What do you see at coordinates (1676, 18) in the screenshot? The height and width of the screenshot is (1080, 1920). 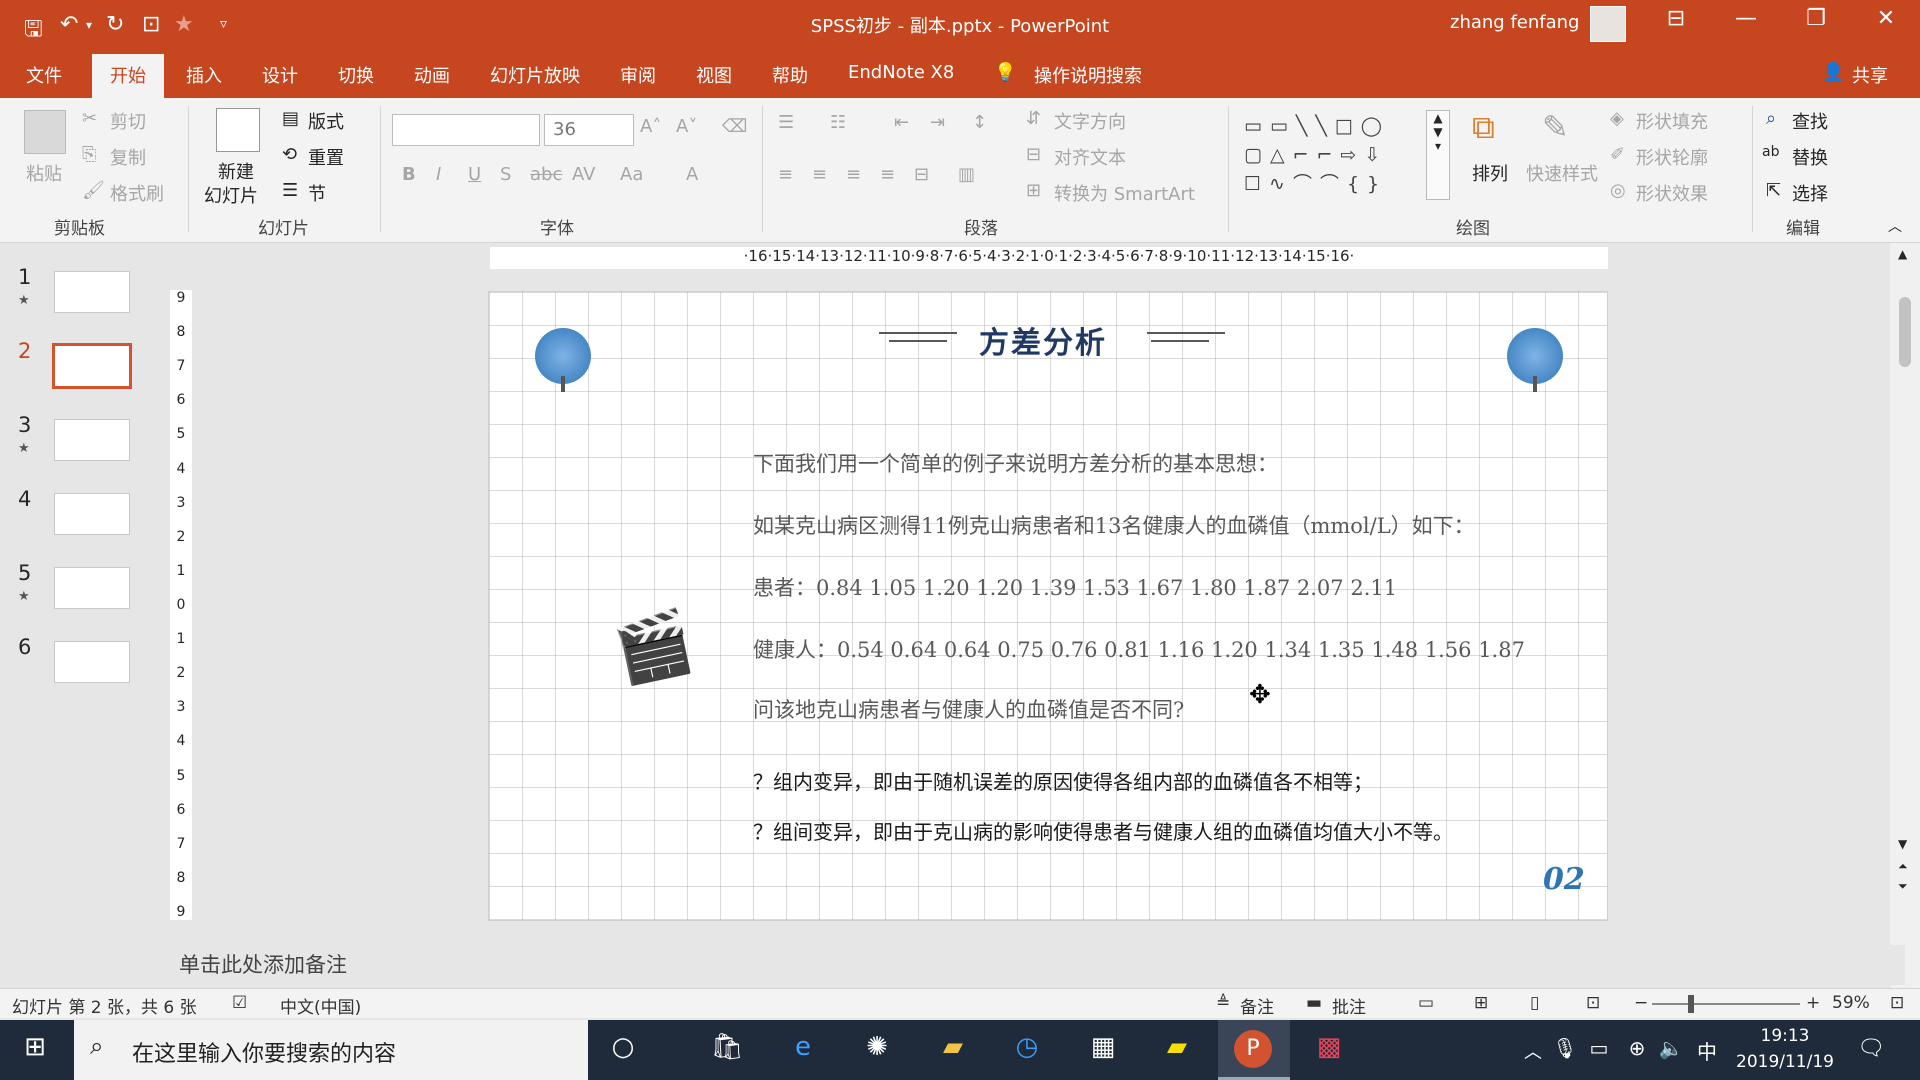 I see `ribbon-display-options-icon: ⊟` at bounding box center [1676, 18].